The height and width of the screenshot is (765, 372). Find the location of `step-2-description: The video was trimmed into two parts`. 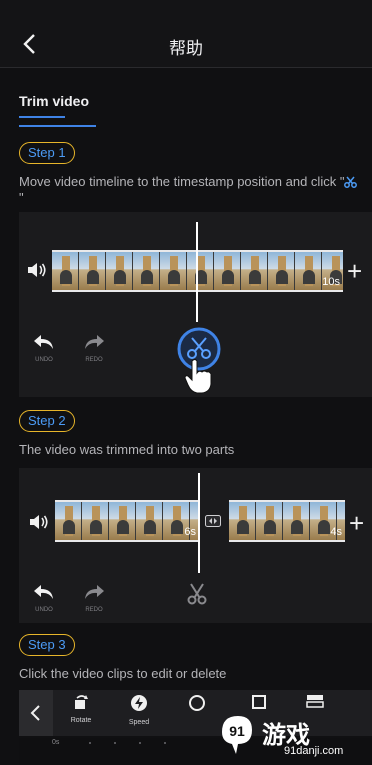

step-2-description: The video was trimmed into two parts is located at coordinates (127, 449).